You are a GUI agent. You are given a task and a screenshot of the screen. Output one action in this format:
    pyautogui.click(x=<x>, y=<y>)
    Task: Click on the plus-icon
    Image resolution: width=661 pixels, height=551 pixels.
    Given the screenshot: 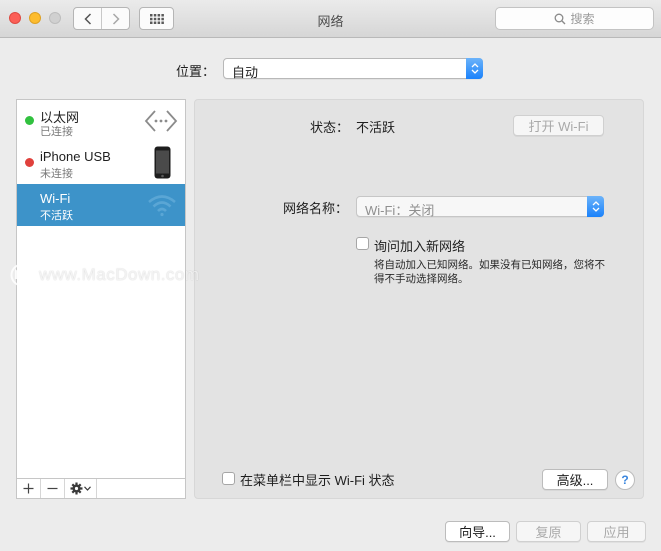 What is the action you would take?
    pyautogui.click(x=28, y=488)
    